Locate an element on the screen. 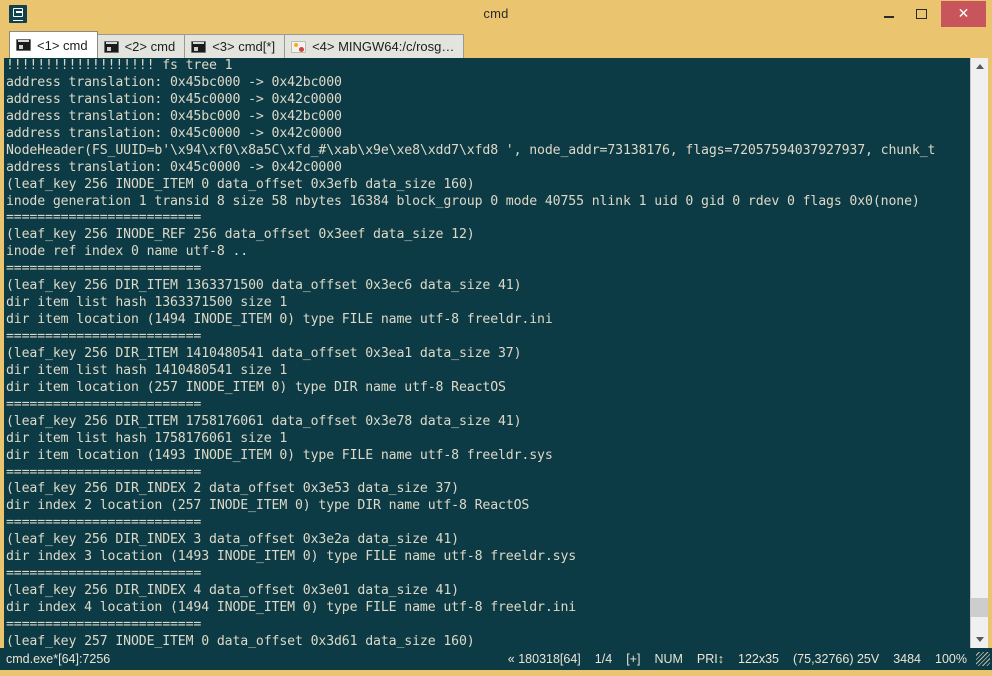 This screenshot has width=992, height=676. status-num-lock: NUM is located at coordinates (668, 659).